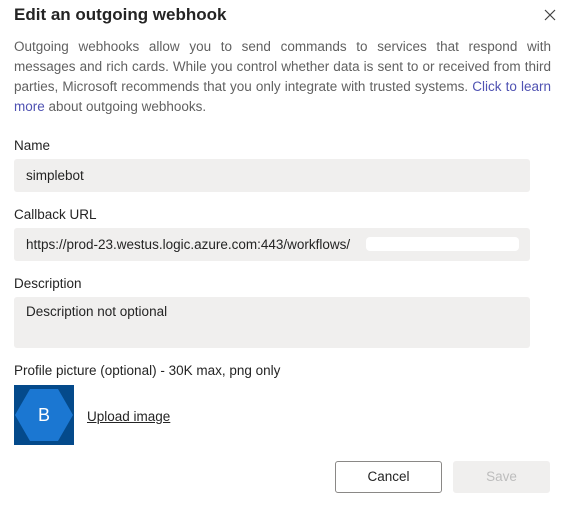 This screenshot has width=573, height=506. What do you see at coordinates (272, 175) in the screenshot?
I see `name-field: simplebot` at bounding box center [272, 175].